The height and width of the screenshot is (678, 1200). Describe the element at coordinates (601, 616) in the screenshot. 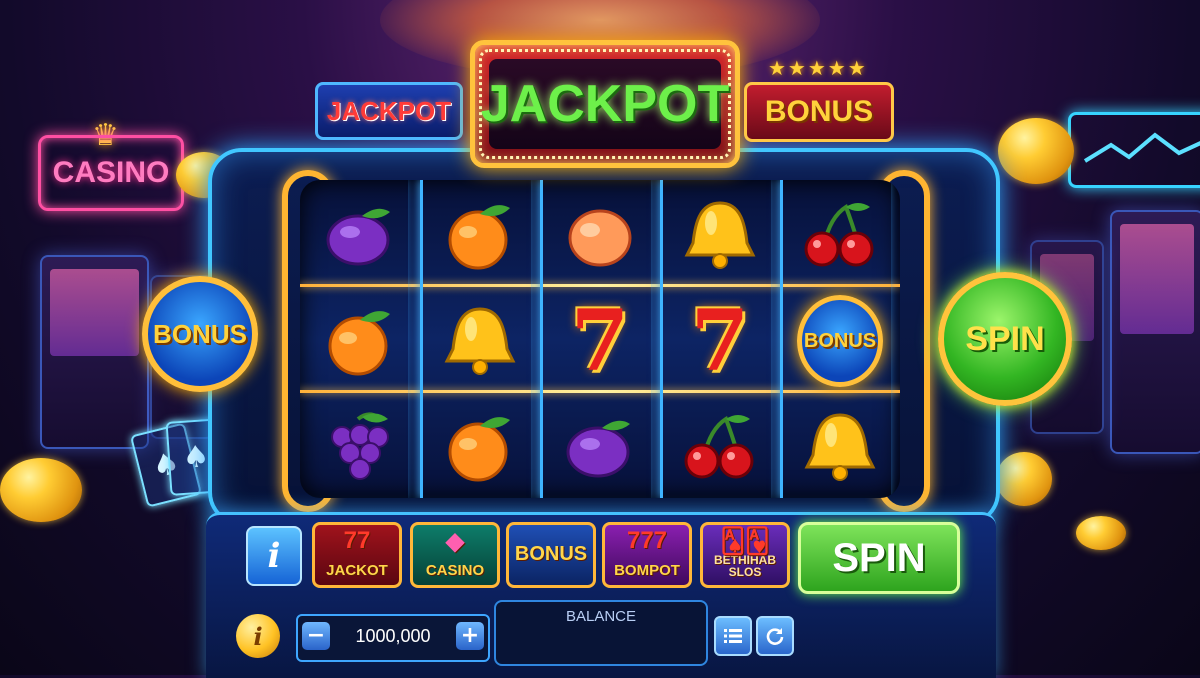

I see `balance-label: BALANCE` at that location.